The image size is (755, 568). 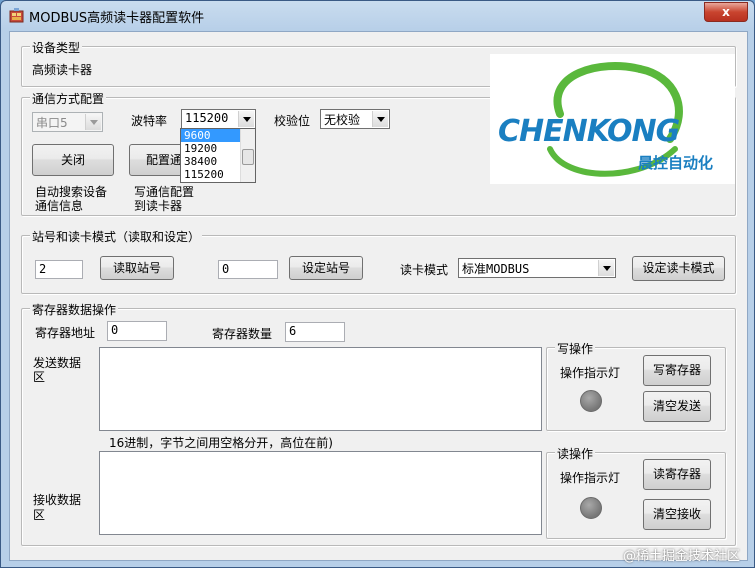 I want to click on read-station-input: 2, so click(x=59, y=269).